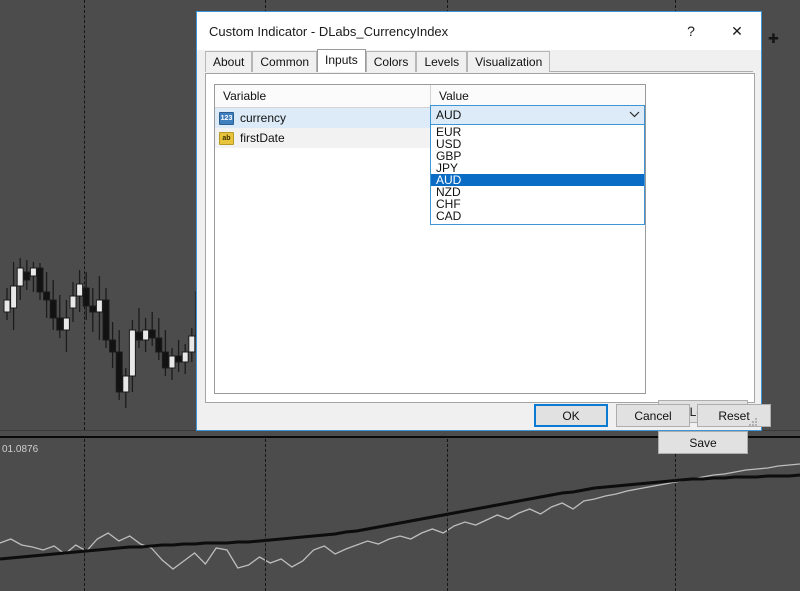 The height and width of the screenshot is (591, 800). I want to click on dropdown-option-nzd: NZD, so click(537, 192).